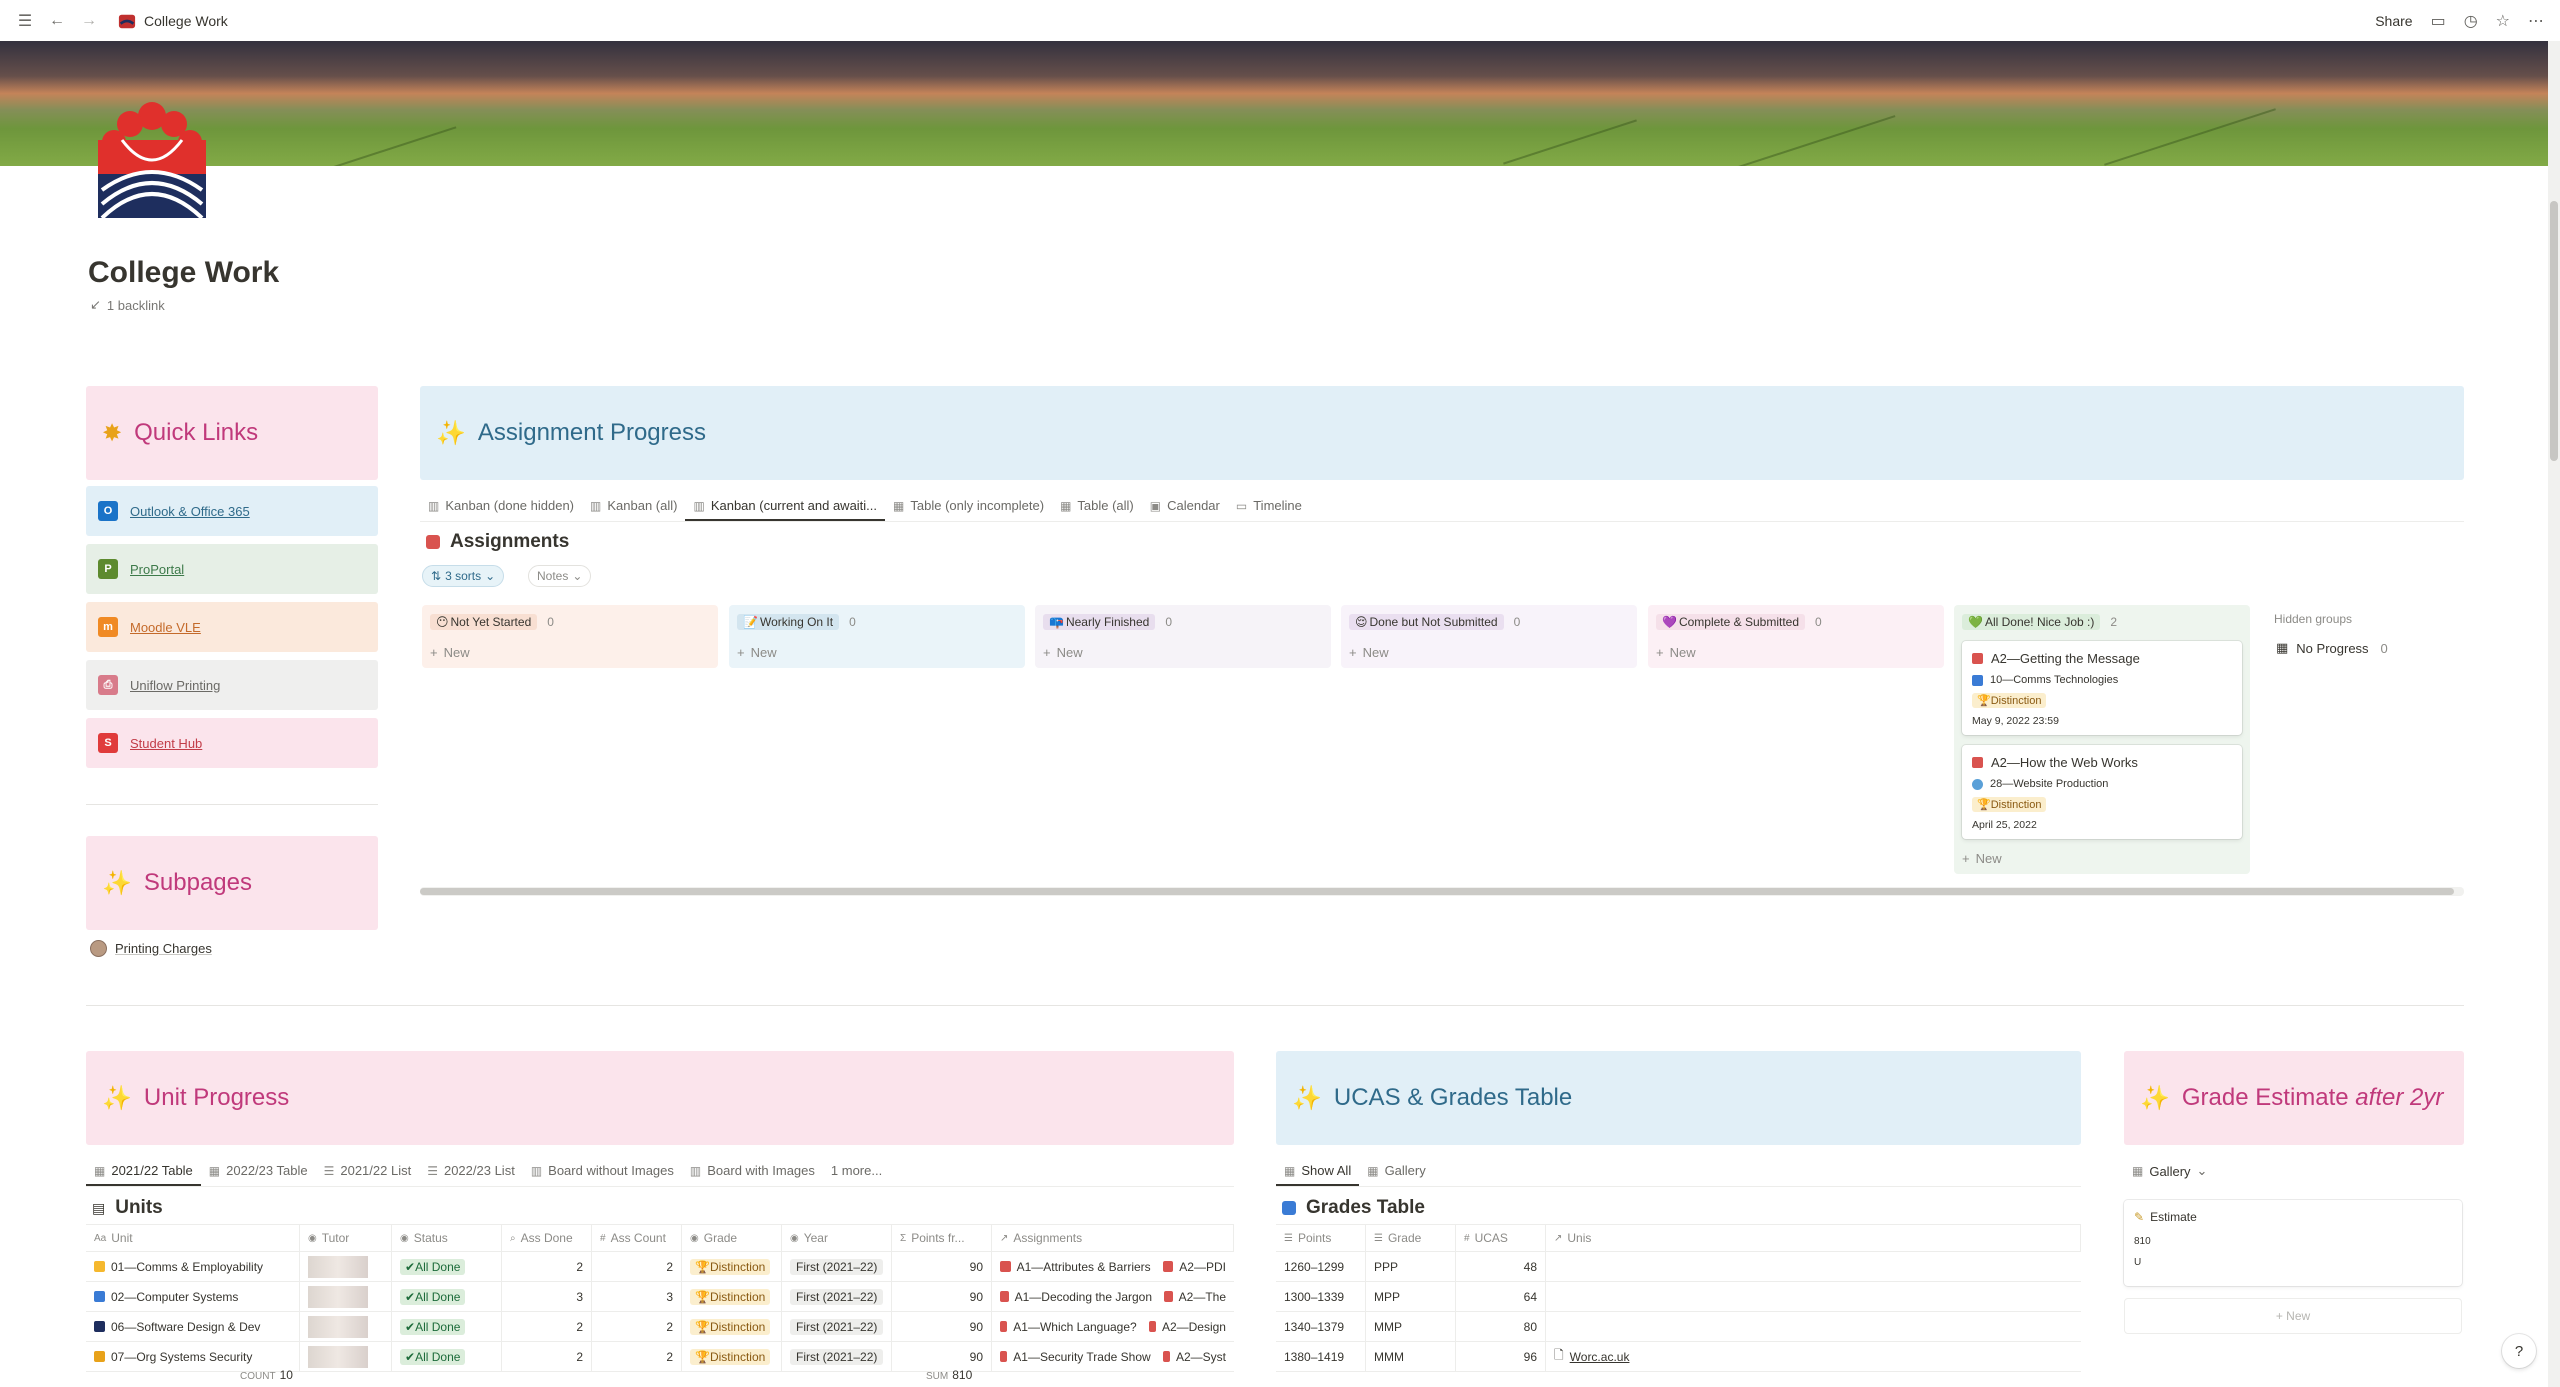 The height and width of the screenshot is (1387, 2560). What do you see at coordinates (89, 21) in the screenshot?
I see `forward-arrow-icon: →` at bounding box center [89, 21].